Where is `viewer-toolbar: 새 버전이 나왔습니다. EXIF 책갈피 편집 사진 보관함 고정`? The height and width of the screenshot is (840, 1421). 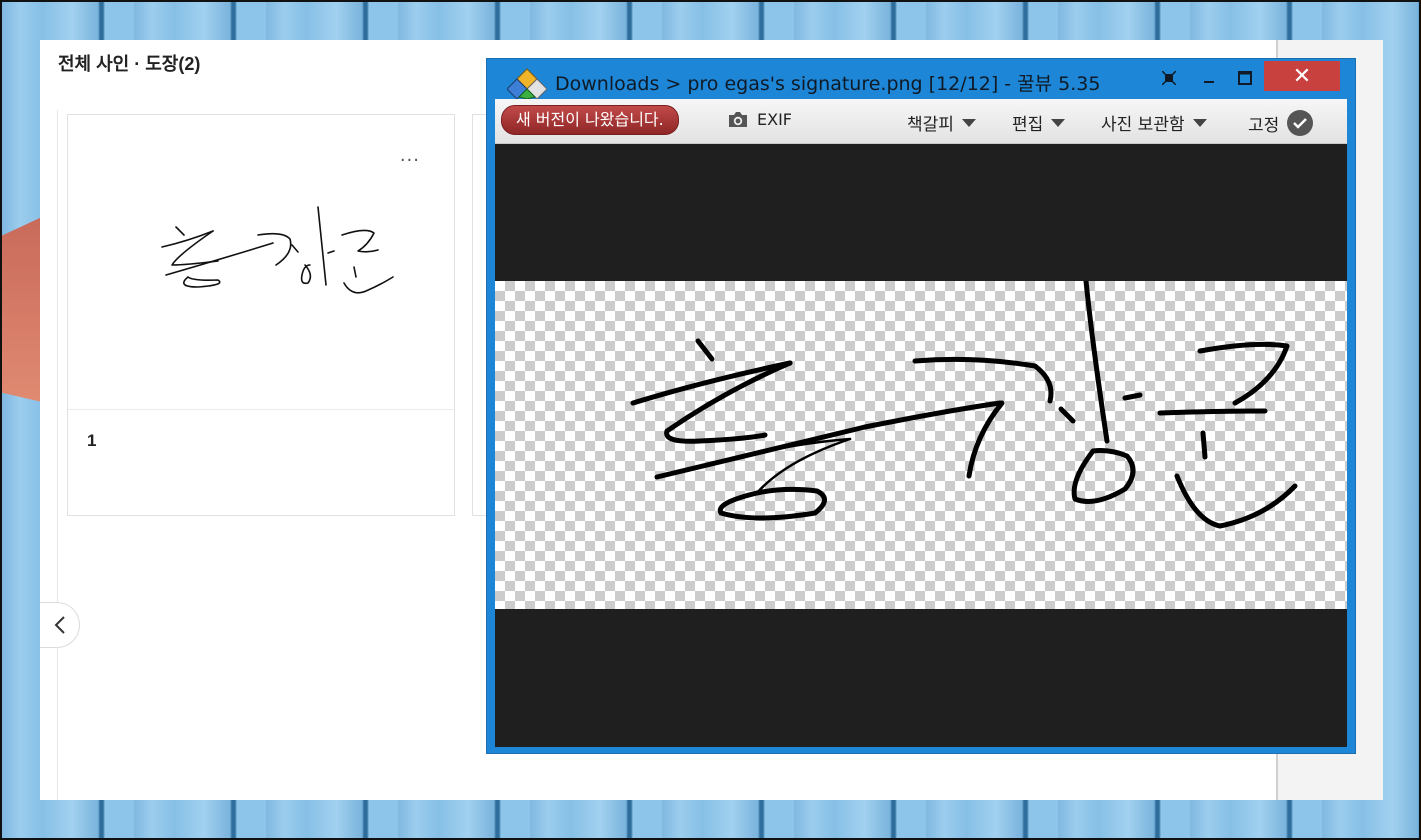 viewer-toolbar: 새 버전이 나왔습니다. EXIF 책갈피 편집 사진 보관함 고정 is located at coordinates (921, 121).